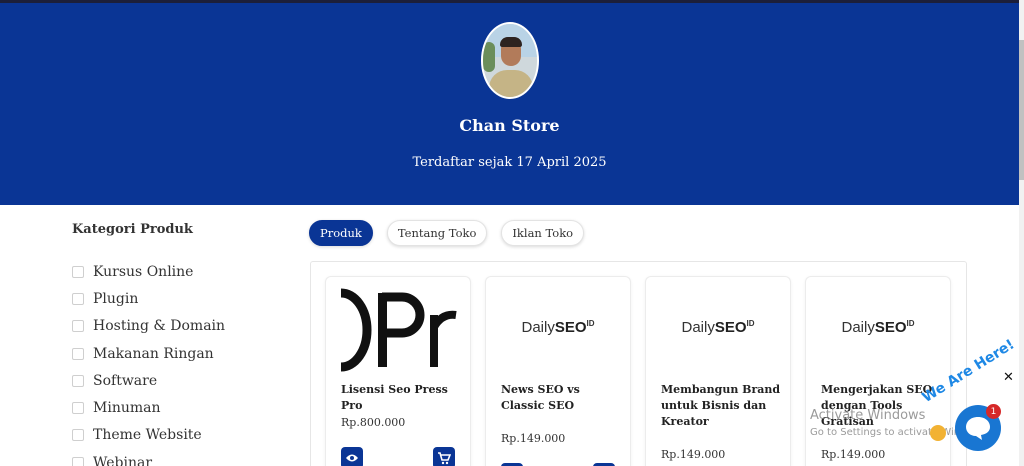  What do you see at coordinates (153, 353) in the screenshot?
I see `category-label: Makanan Ringan` at bounding box center [153, 353].